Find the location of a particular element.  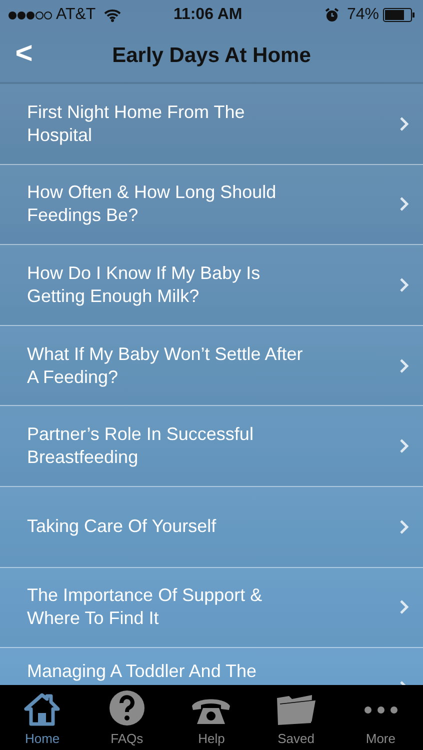

tab-bar-item: FAQs is located at coordinates (127, 717).